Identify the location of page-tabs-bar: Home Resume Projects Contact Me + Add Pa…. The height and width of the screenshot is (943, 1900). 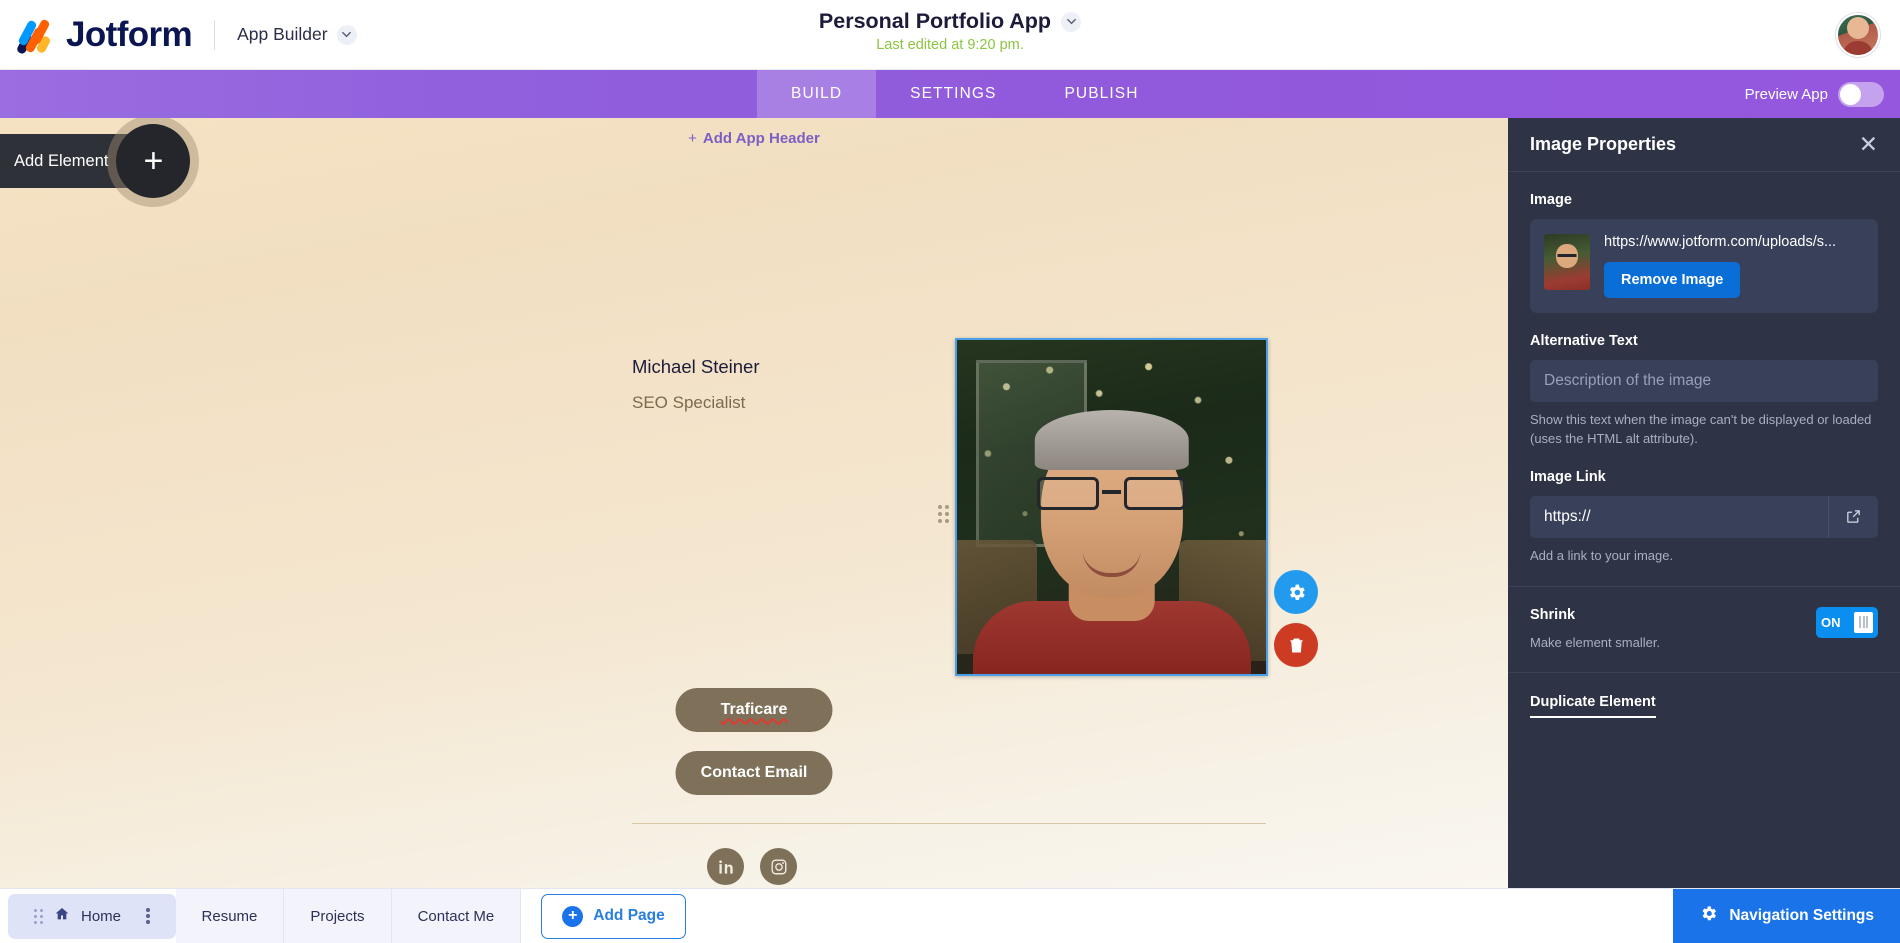
(950, 915).